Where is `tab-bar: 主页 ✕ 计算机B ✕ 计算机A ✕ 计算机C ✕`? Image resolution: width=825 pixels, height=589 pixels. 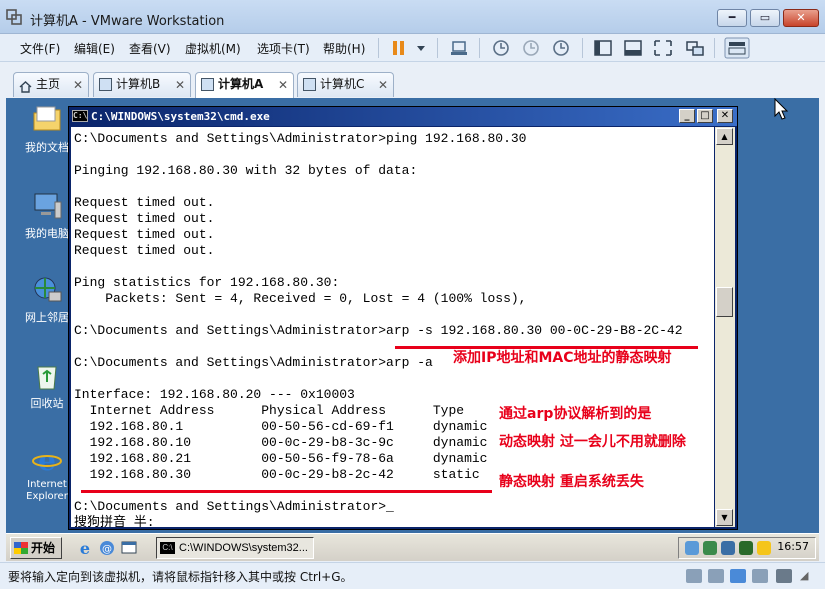
tab-bar: 主页 ✕ 计算机B ✕ 计算机A ✕ 计算机C ✕ is located at coordinates (412, 84).